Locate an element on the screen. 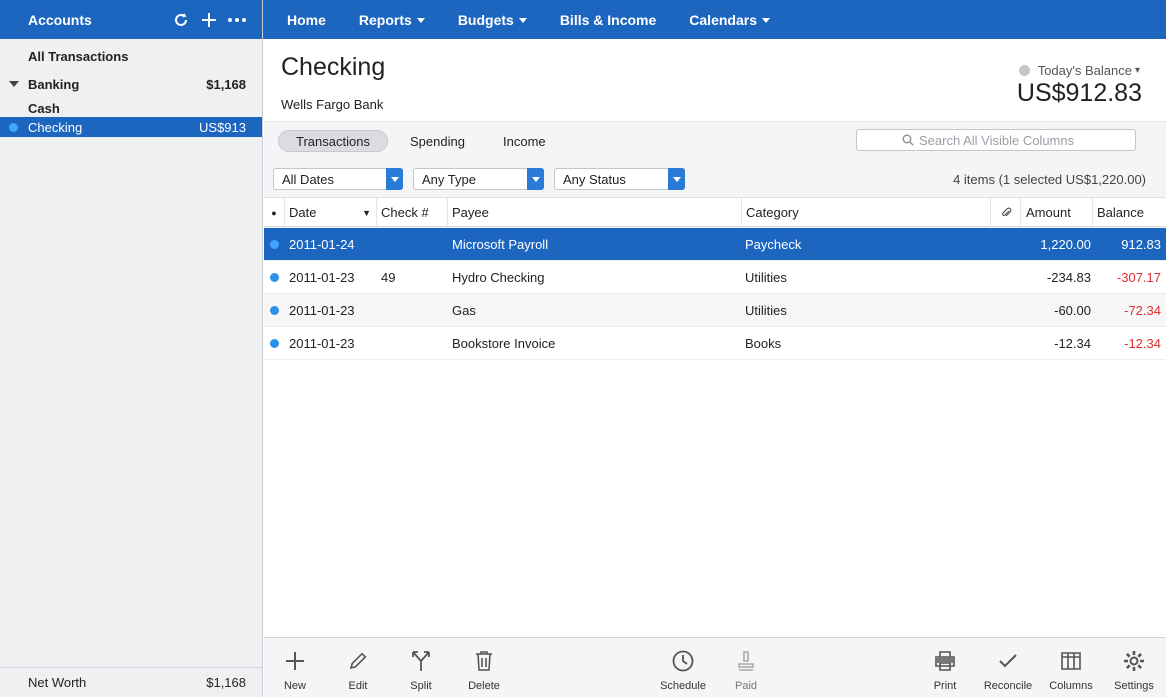 The height and width of the screenshot is (697, 1166). cell-amount: -60.00 is located at coordinates (1072, 310).